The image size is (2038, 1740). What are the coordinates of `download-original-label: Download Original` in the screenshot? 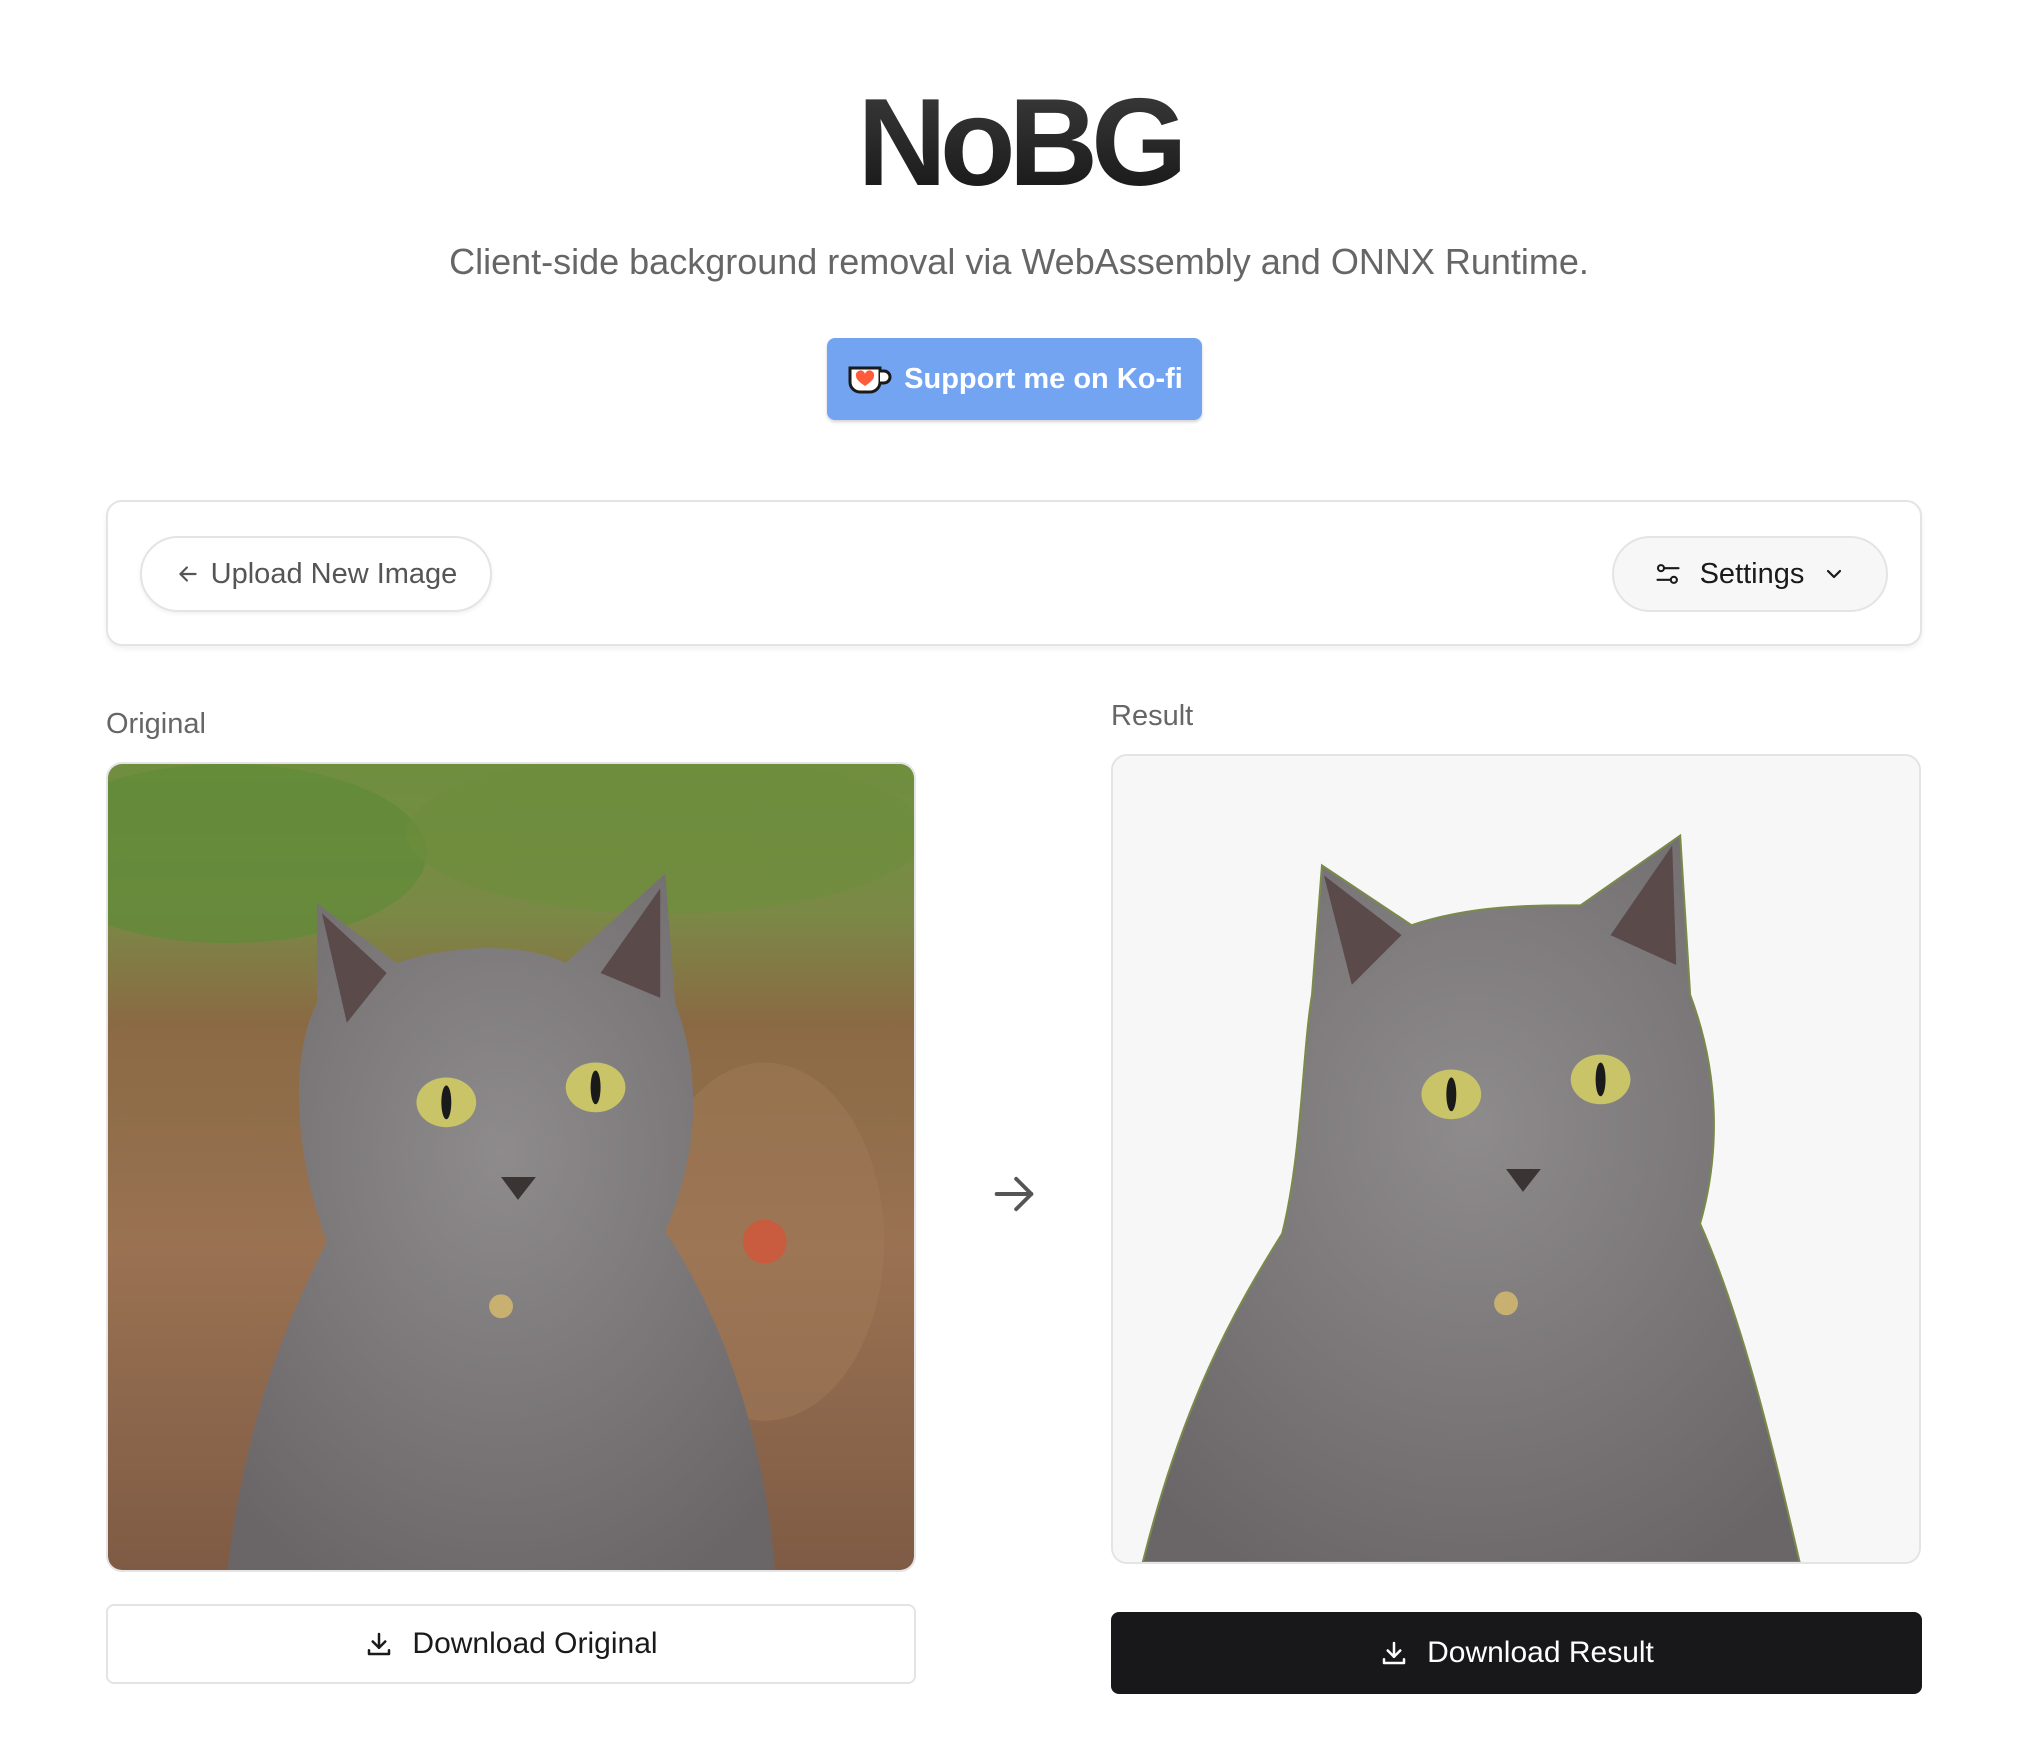 It's located at (535, 1643).